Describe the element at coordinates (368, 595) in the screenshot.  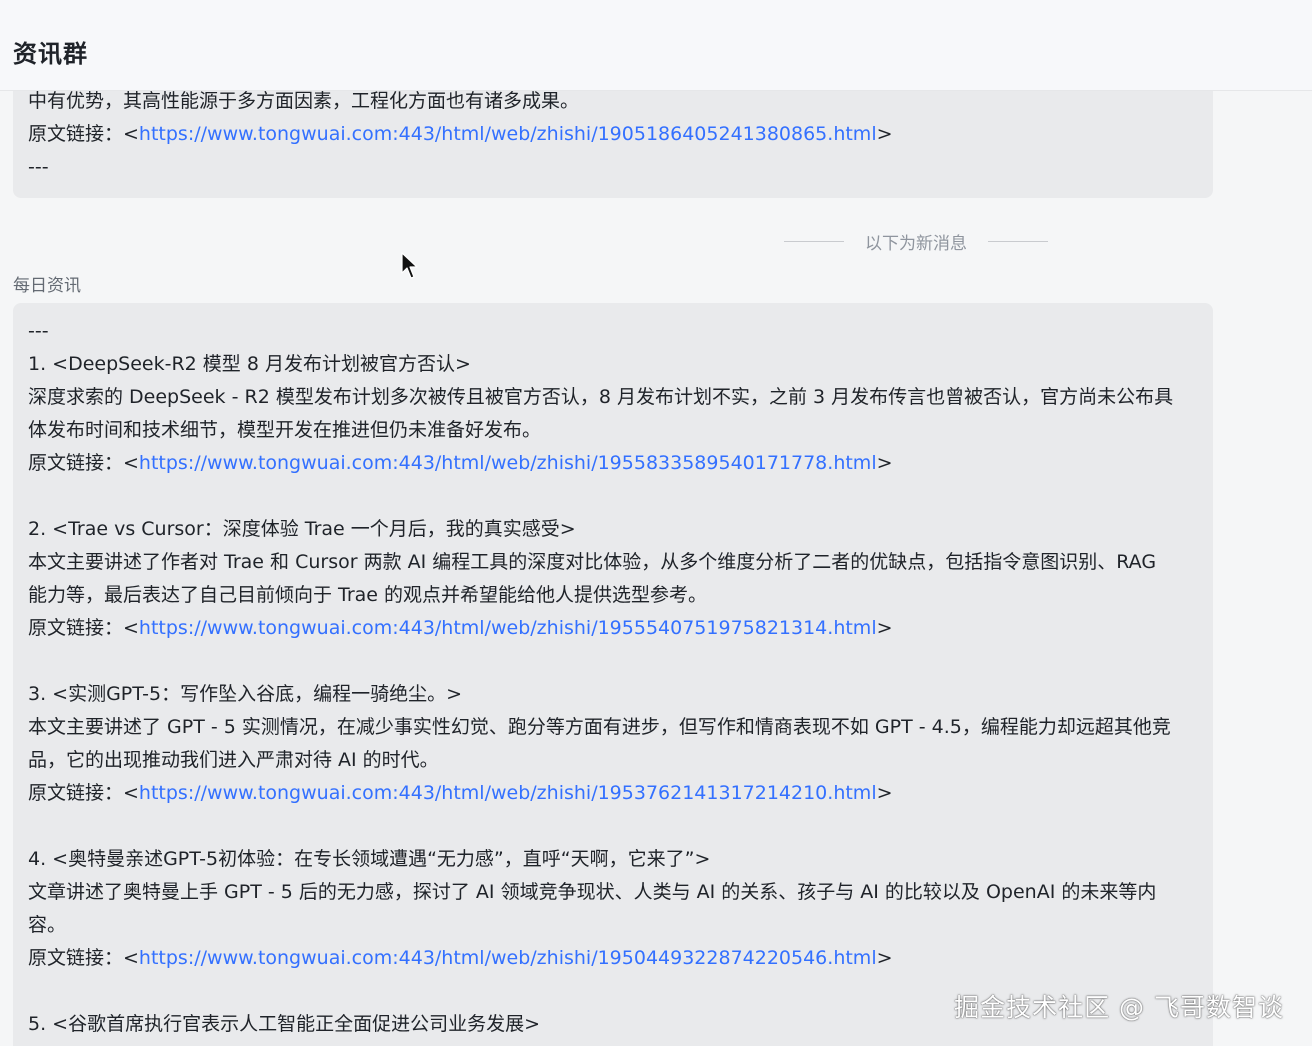
I see `news-item-summary-line: 能力等，最后表达了自己目前倾向于 Trae 的观点并希望能给他人提供选型参考。` at that location.